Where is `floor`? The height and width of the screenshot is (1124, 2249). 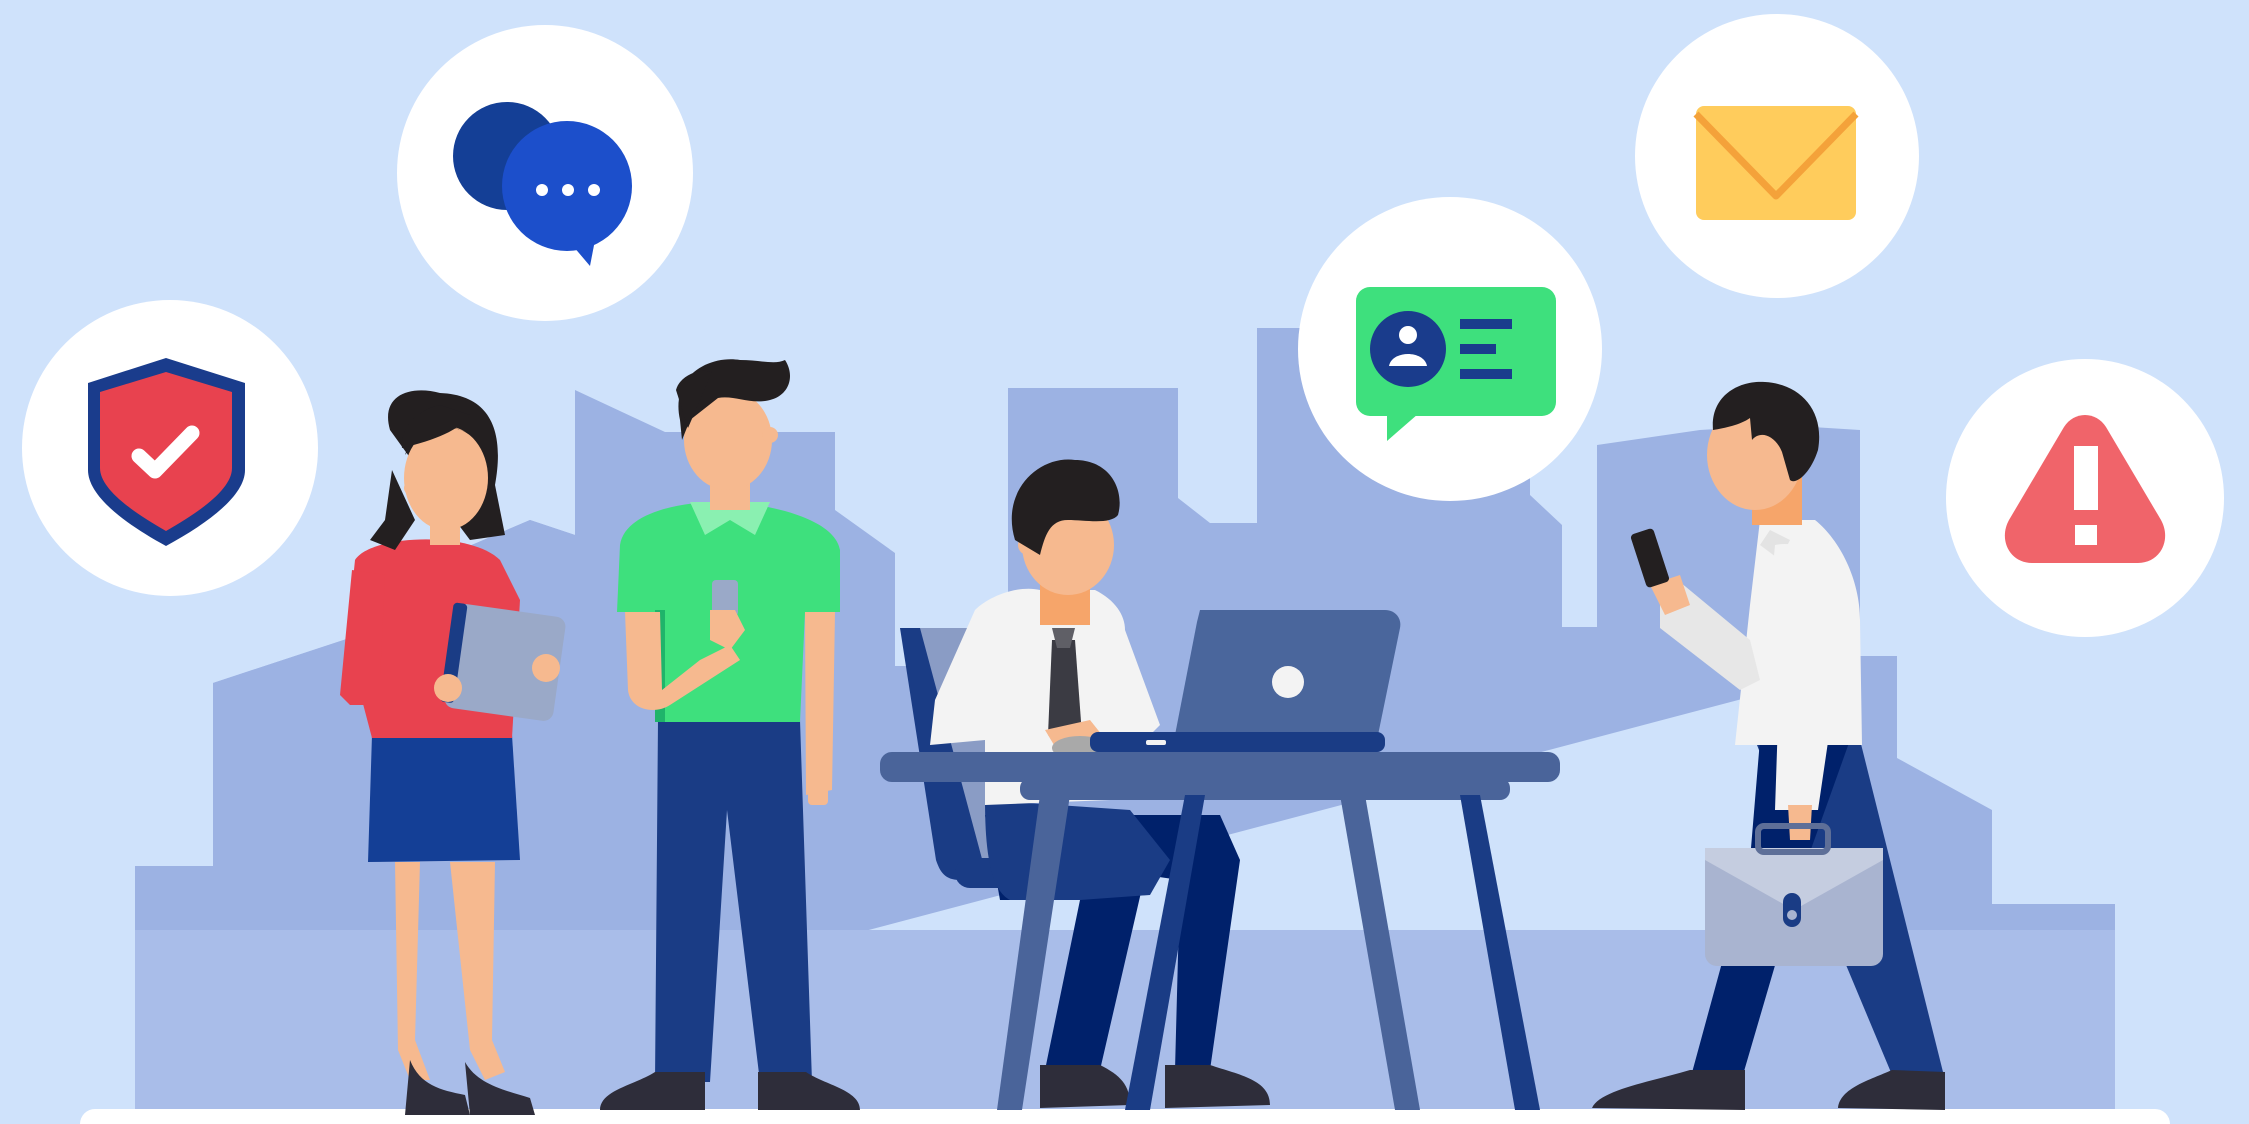
floor is located at coordinates (1125, 1116).